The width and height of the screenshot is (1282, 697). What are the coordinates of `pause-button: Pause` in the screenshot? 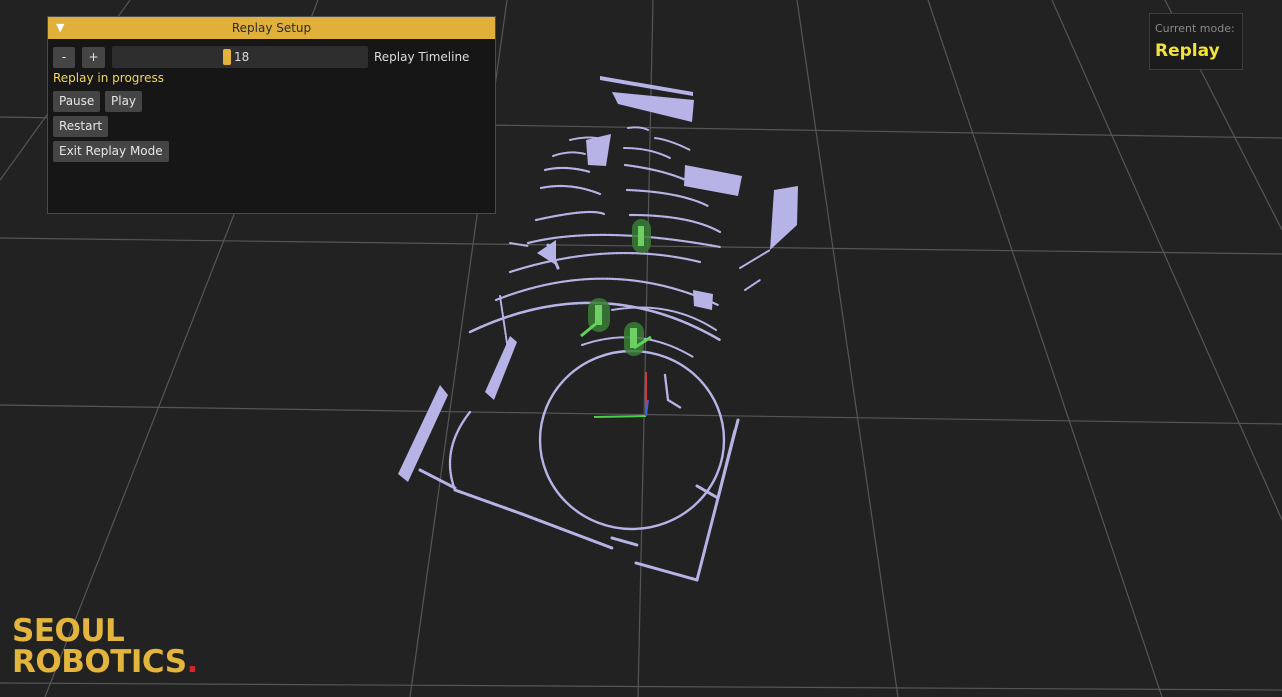 It's located at (77, 101).